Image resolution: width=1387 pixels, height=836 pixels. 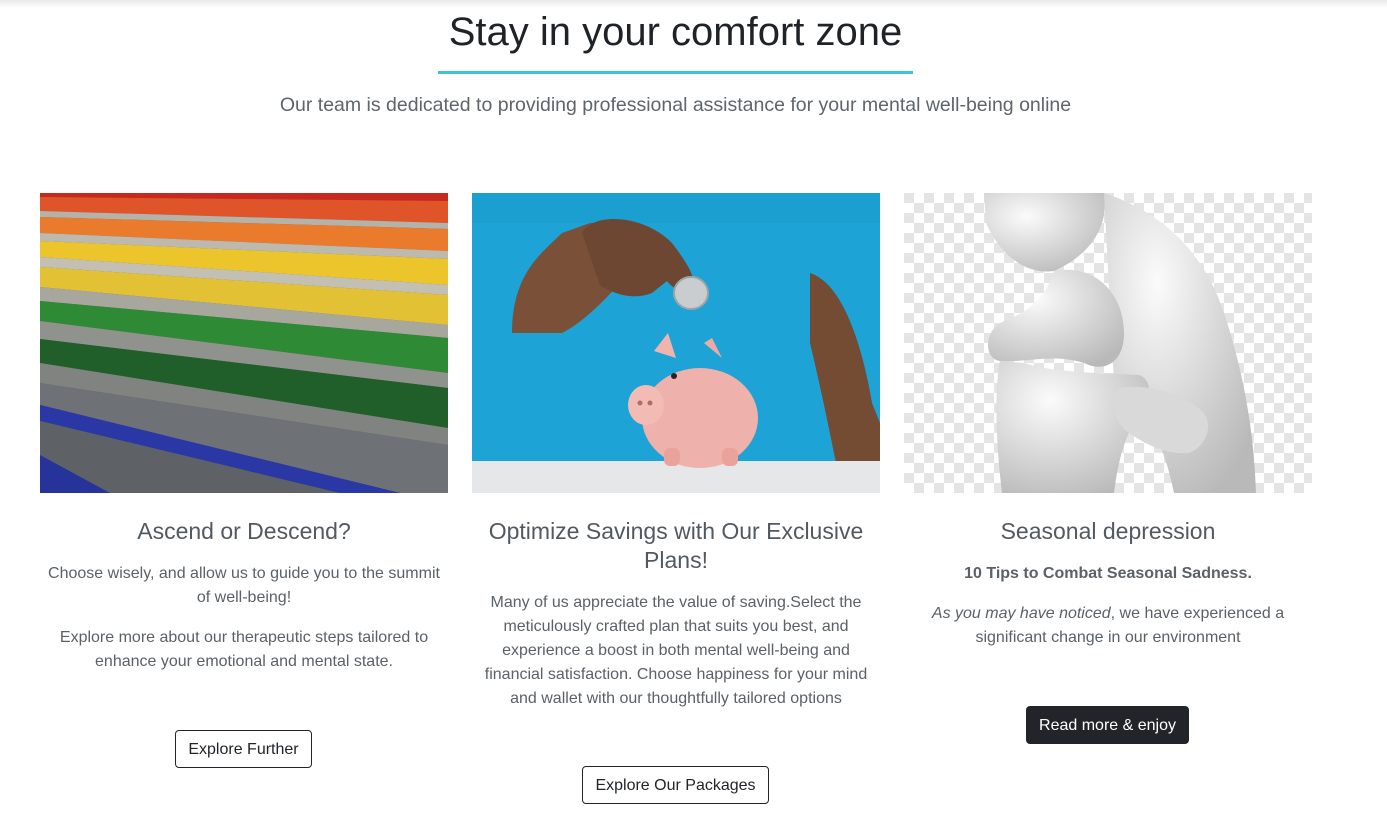 What do you see at coordinates (675, 72) in the screenshot?
I see `title-underline` at bounding box center [675, 72].